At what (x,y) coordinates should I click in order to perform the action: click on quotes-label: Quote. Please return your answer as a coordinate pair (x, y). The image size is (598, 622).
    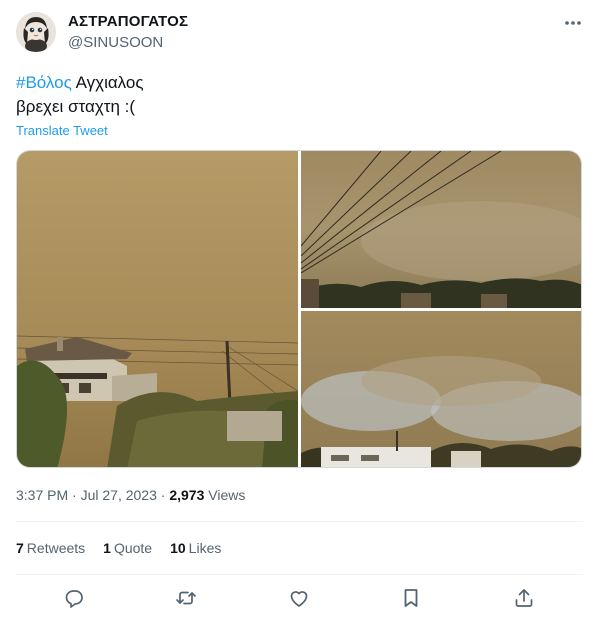
    Looking at the image, I should click on (133, 548).